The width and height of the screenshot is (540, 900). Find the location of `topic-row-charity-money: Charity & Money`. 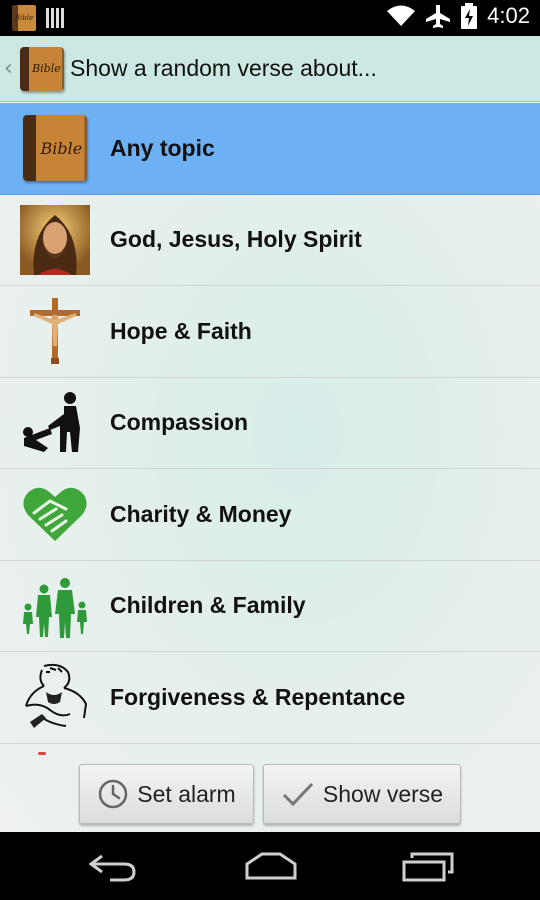

topic-row-charity-money: Charity & Money is located at coordinates (270, 515).